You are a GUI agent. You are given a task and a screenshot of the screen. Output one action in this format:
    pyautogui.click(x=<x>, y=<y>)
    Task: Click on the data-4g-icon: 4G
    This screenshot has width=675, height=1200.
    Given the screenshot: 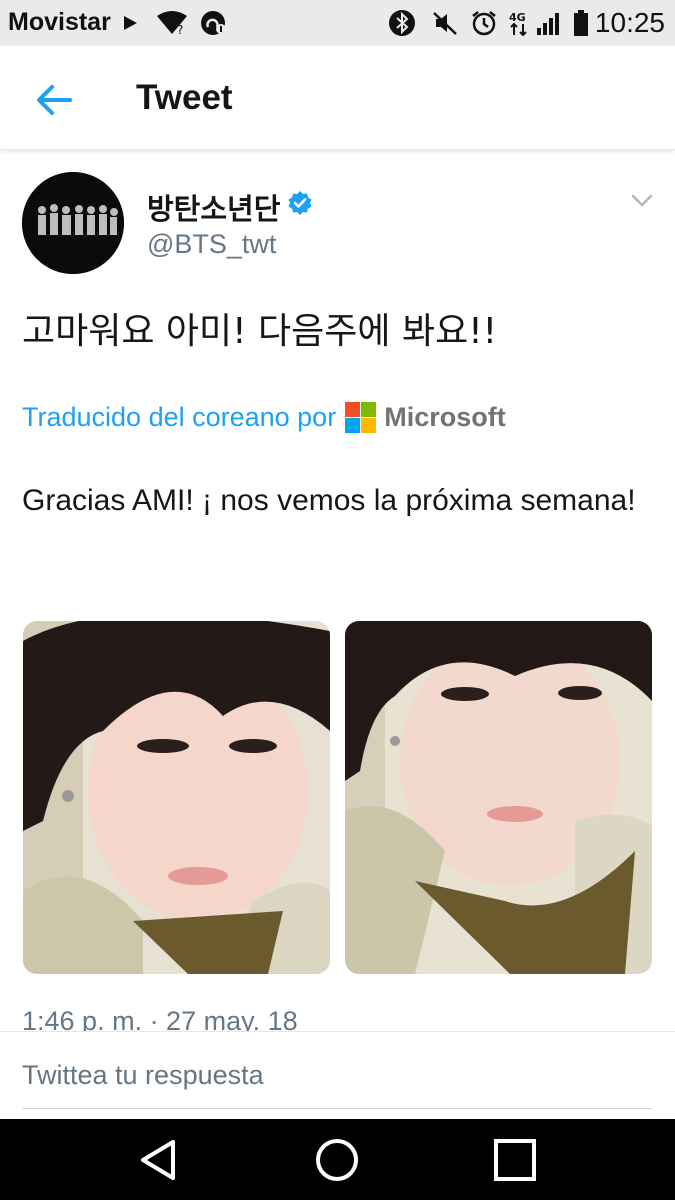 What is the action you would take?
    pyautogui.click(x=518, y=23)
    